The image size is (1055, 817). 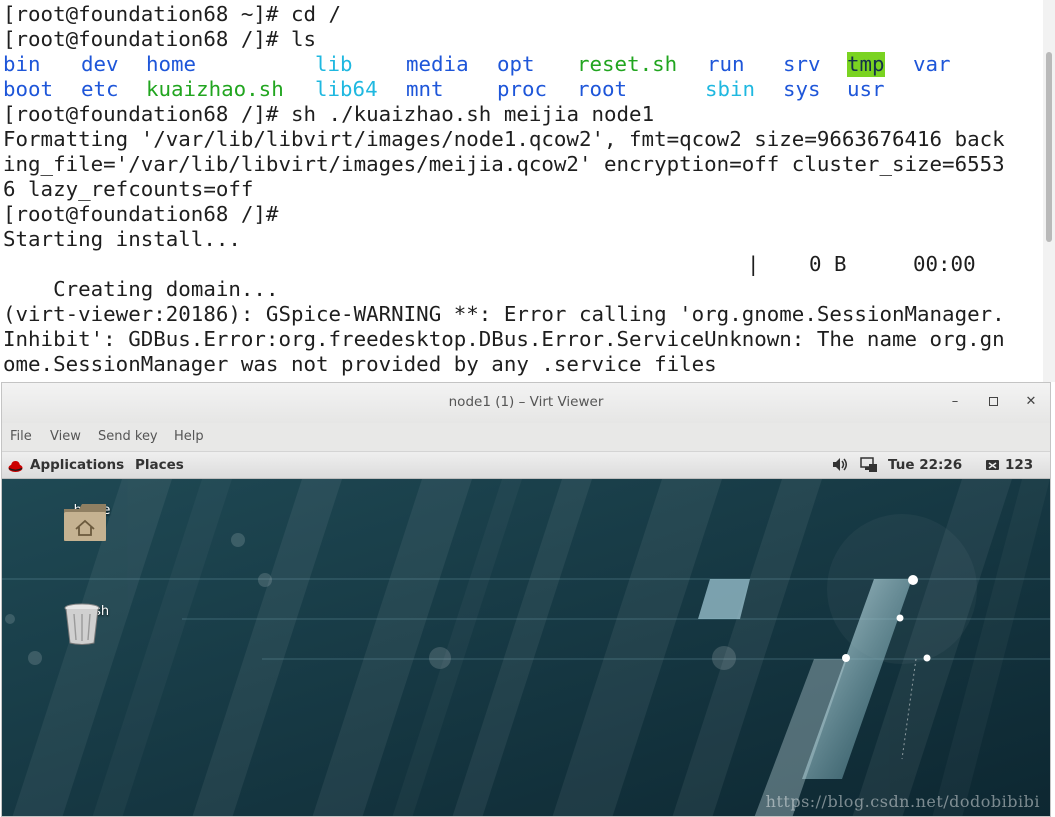 I want to click on keyboard-icon, so click(x=993, y=466).